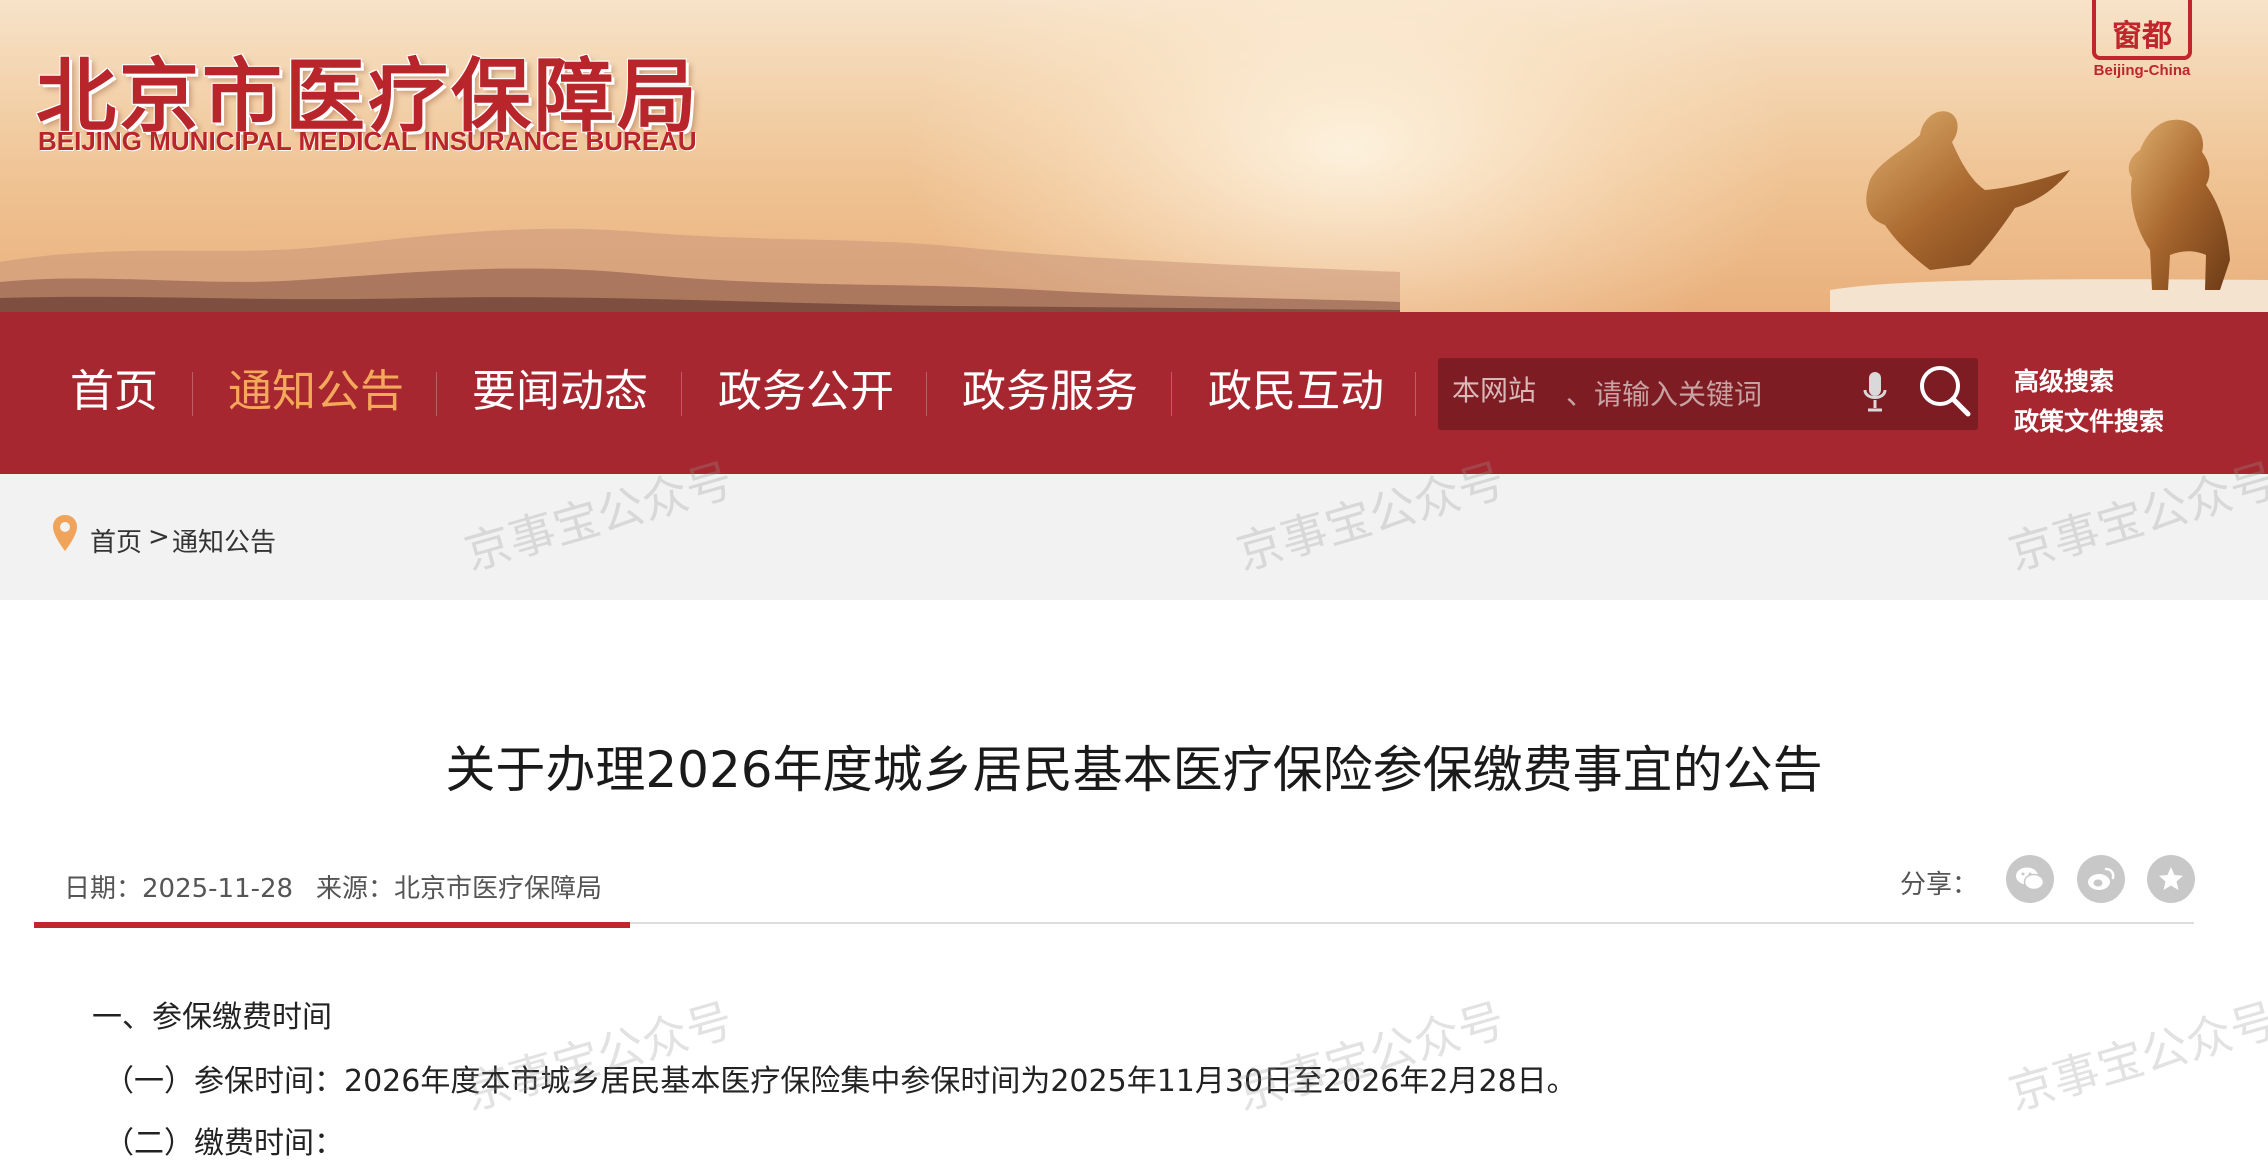 This screenshot has height=1160, width=2268. I want to click on nav-item-notices: 通知公告, so click(316, 392).